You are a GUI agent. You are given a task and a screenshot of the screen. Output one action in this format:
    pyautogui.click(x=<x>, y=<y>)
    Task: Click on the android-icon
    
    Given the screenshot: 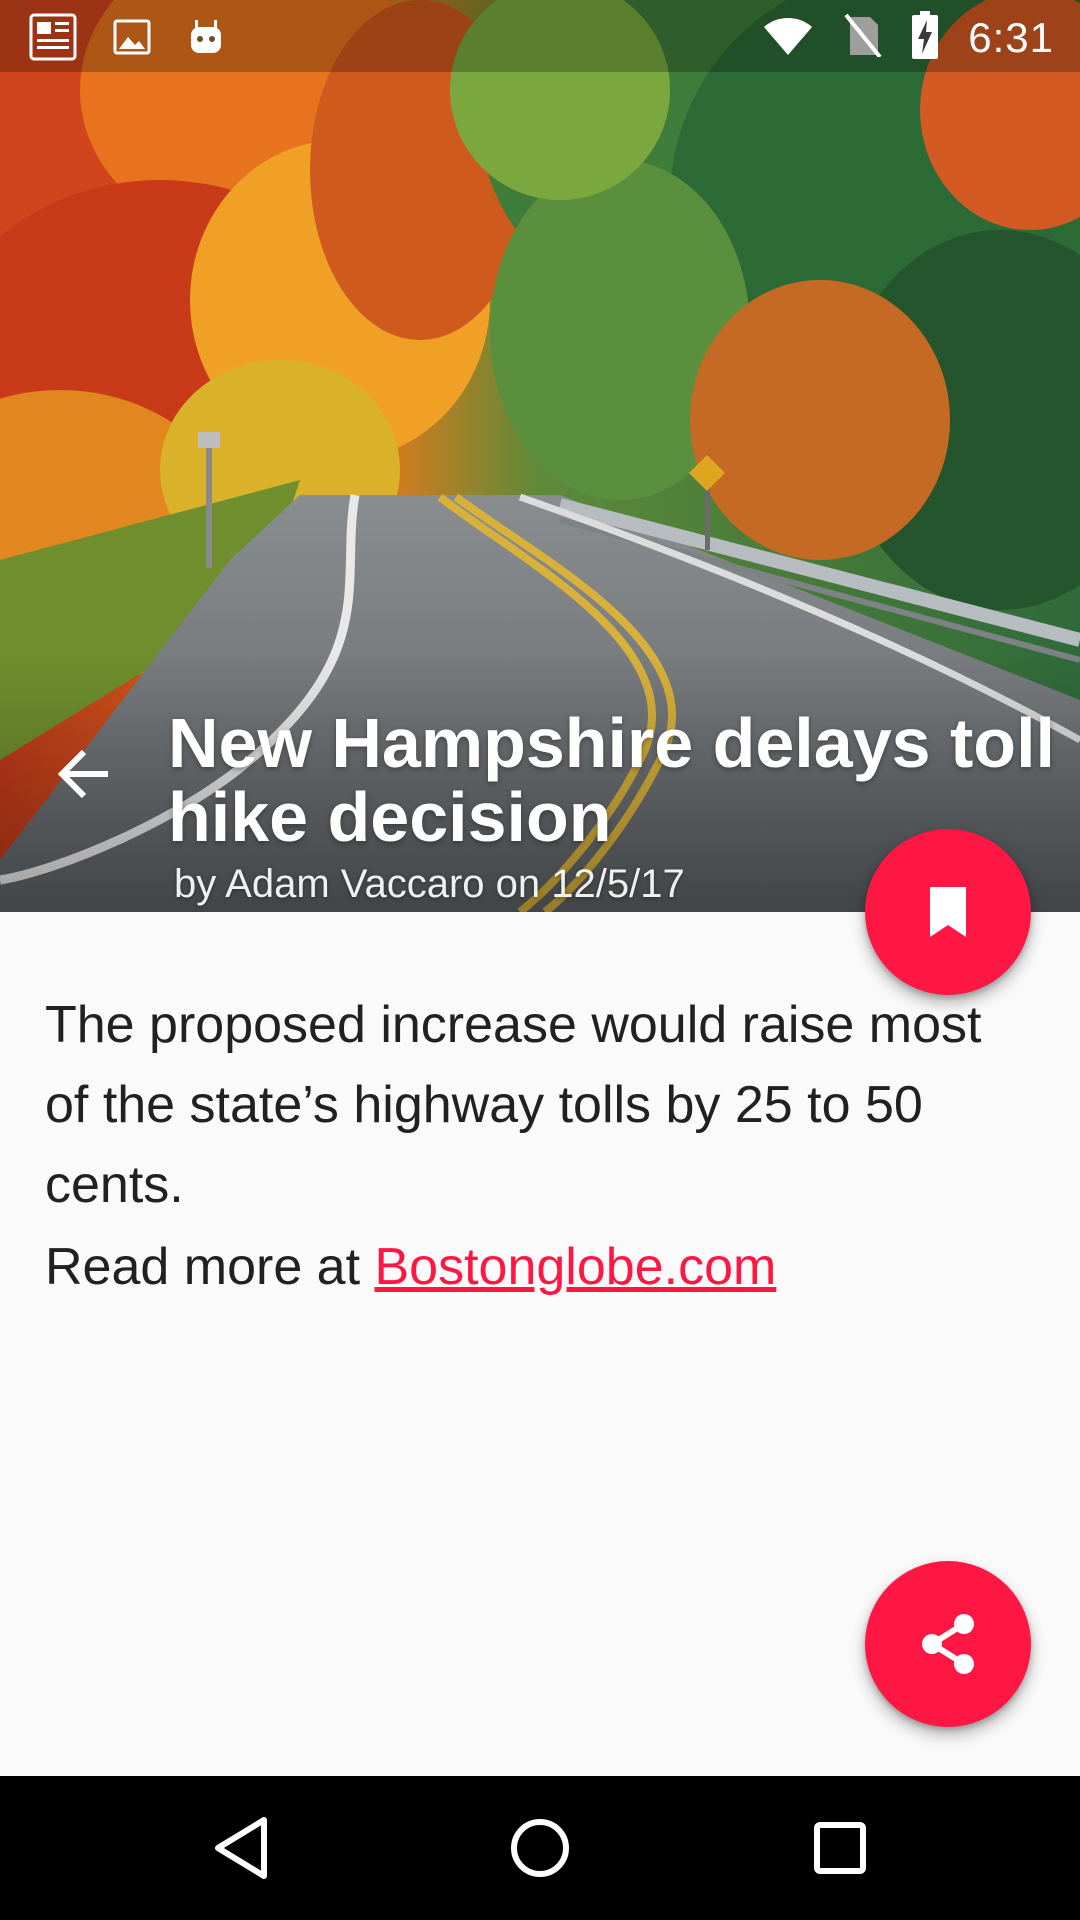 What is the action you would take?
    pyautogui.click(x=206, y=39)
    